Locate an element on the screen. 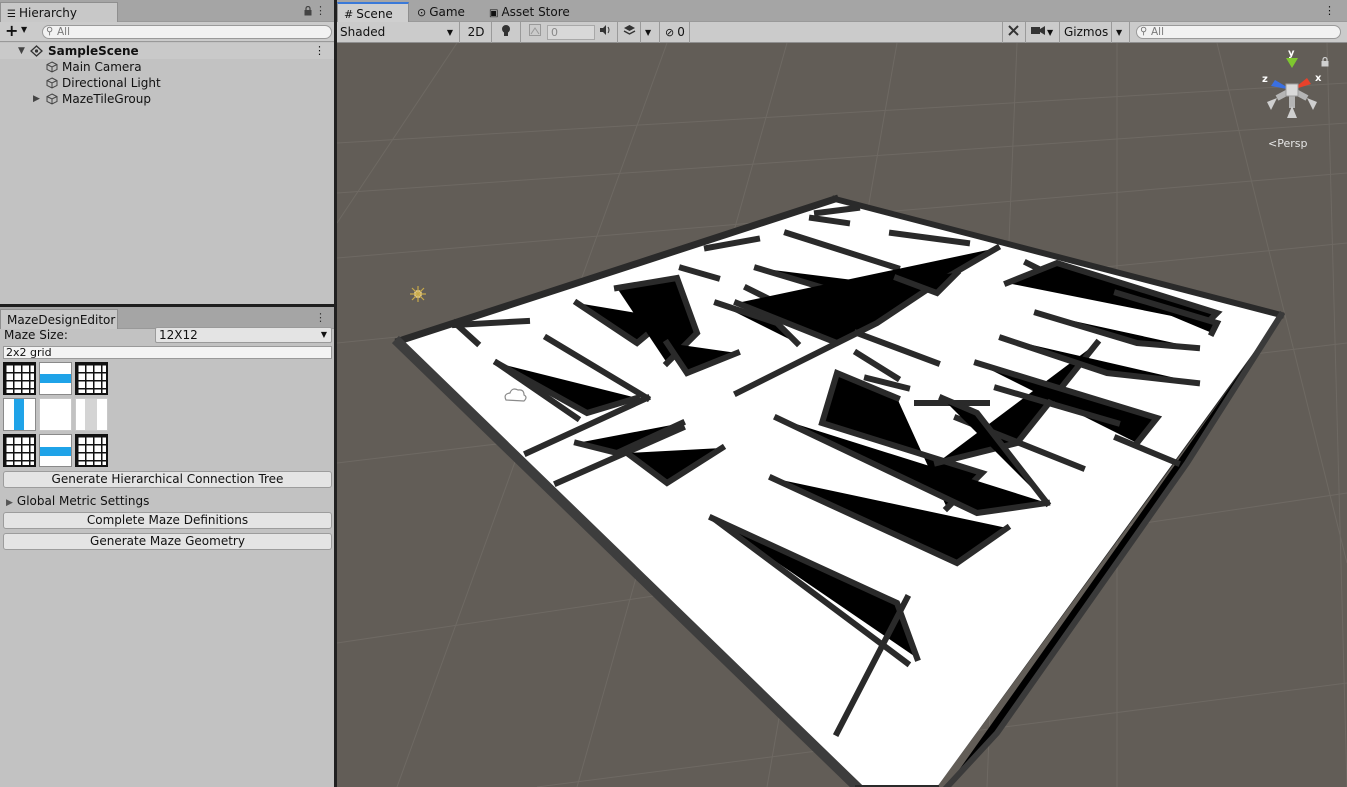 The image size is (1347, 787). vertical-path-tile-icon is located at coordinates (19, 414).